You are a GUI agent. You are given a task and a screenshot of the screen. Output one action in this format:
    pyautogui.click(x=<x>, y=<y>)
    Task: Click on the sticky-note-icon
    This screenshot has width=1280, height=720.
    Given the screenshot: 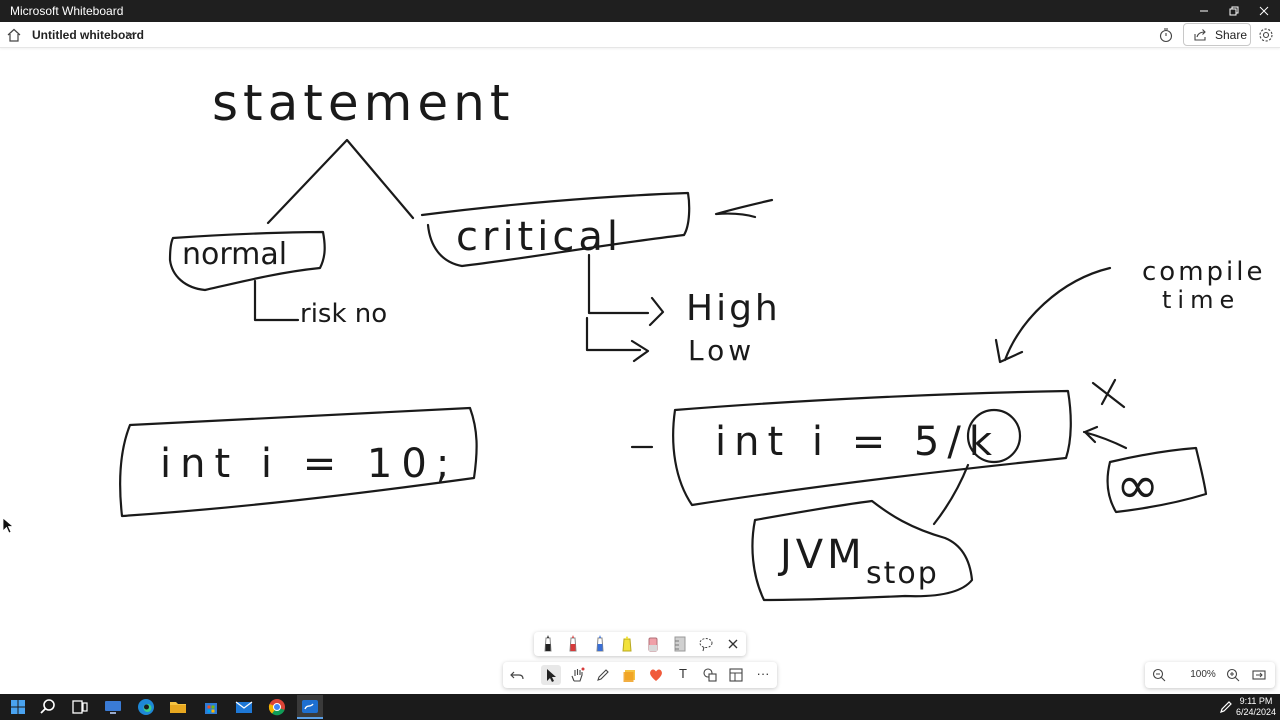 What is the action you would take?
    pyautogui.click(x=629, y=676)
    